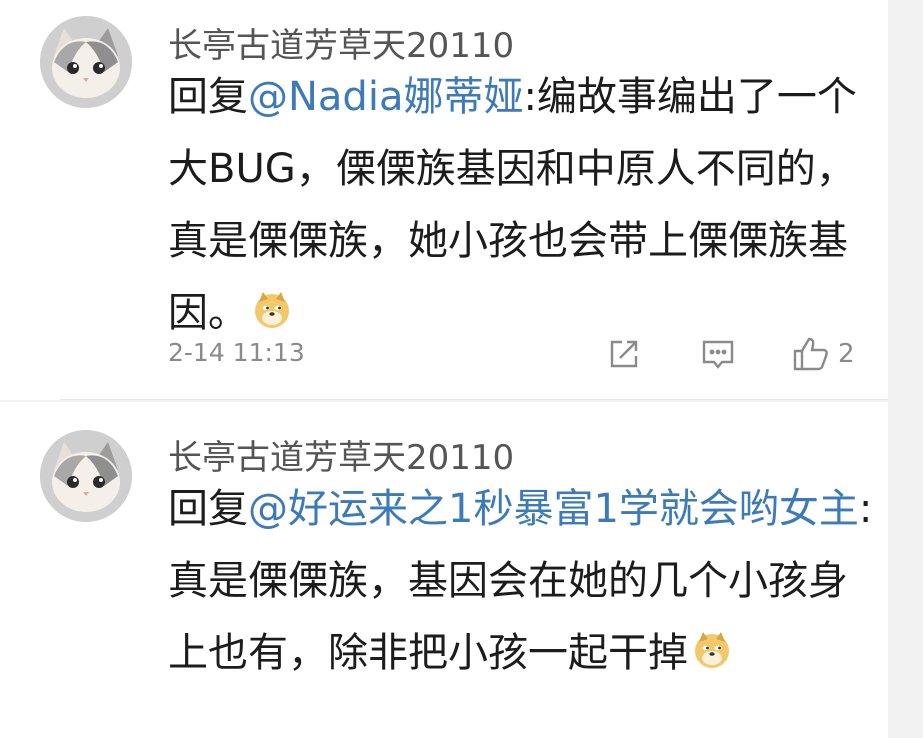 This screenshot has height=738, width=923. I want to click on like-button: 2, so click(823, 354).